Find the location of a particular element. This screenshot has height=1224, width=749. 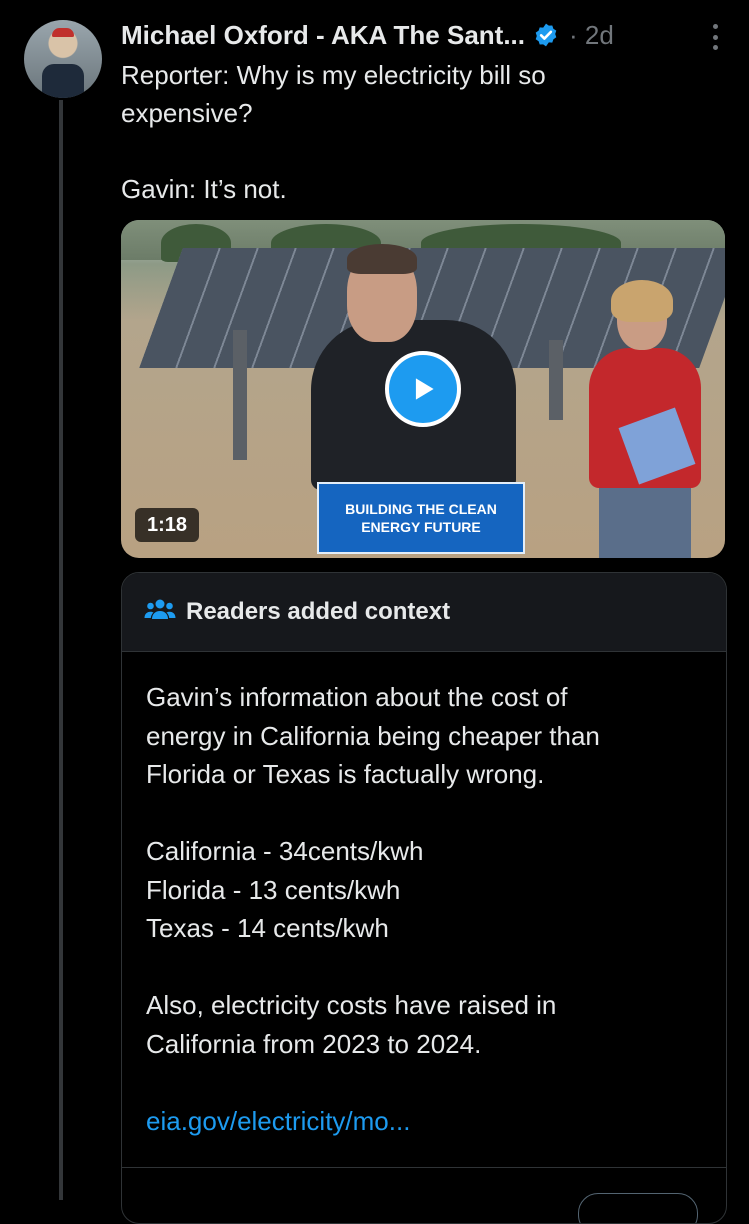

podium-line: ENERGY FUTURE is located at coordinates (421, 527).